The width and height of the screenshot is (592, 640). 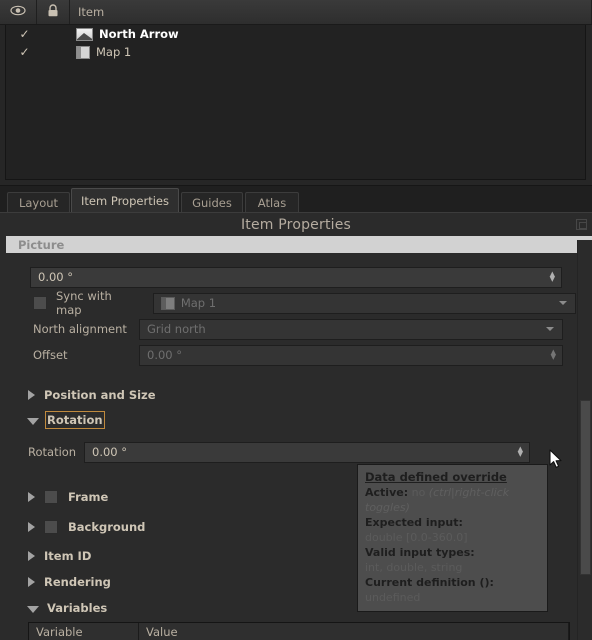 I want to click on column-header-lock, so click(x=53, y=12).